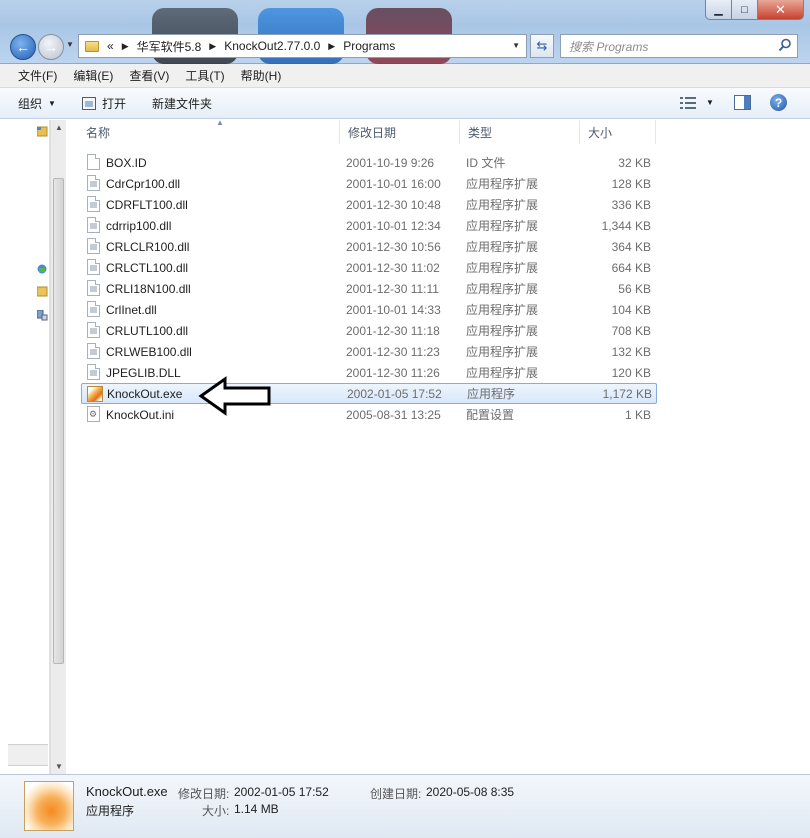 The width and height of the screenshot is (810, 838). Describe the element at coordinates (631, 204) in the screenshot. I see `file-size: 336 KB` at that location.